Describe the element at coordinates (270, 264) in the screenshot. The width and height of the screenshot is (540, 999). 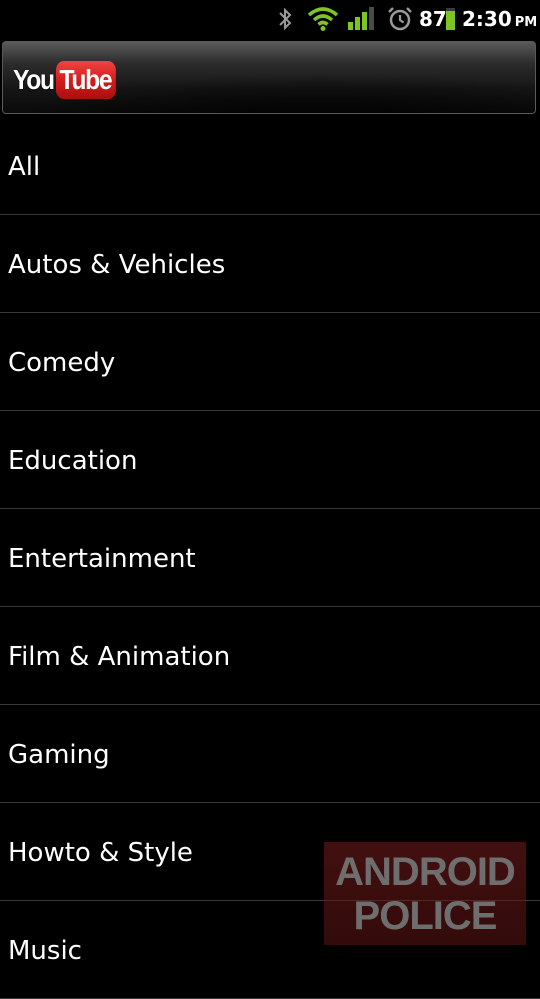
I see `category-item-autos-vehicles: Autos & Vehicles` at that location.